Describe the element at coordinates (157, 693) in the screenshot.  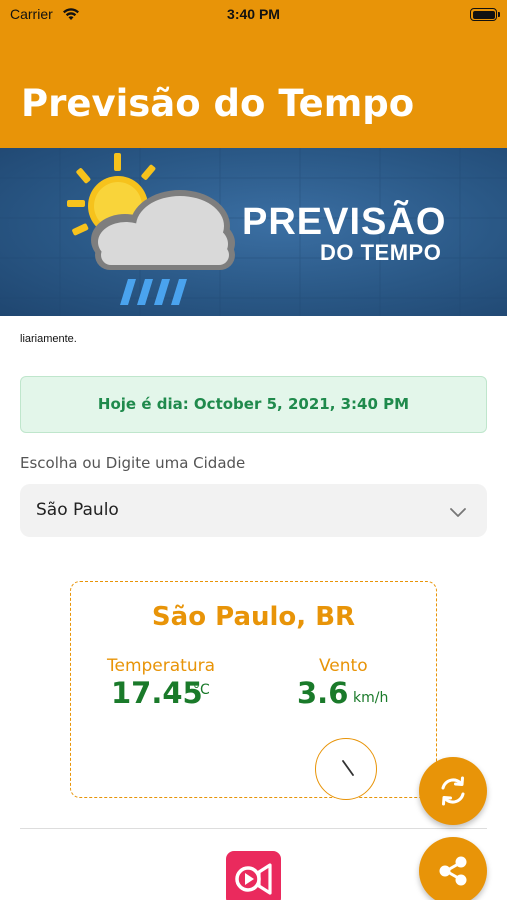
I see `temperature-value: 17.45` at that location.